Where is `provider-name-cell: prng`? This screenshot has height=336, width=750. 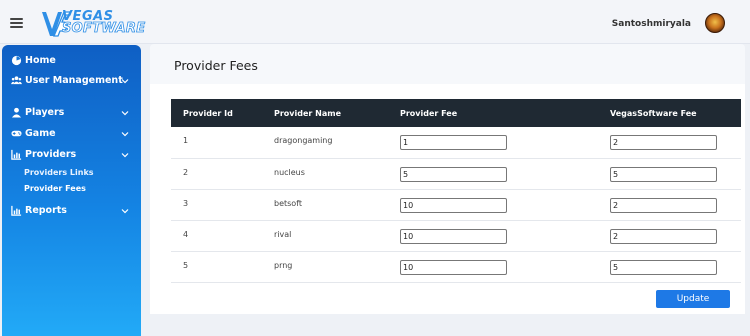 provider-name-cell: prng is located at coordinates (283, 265).